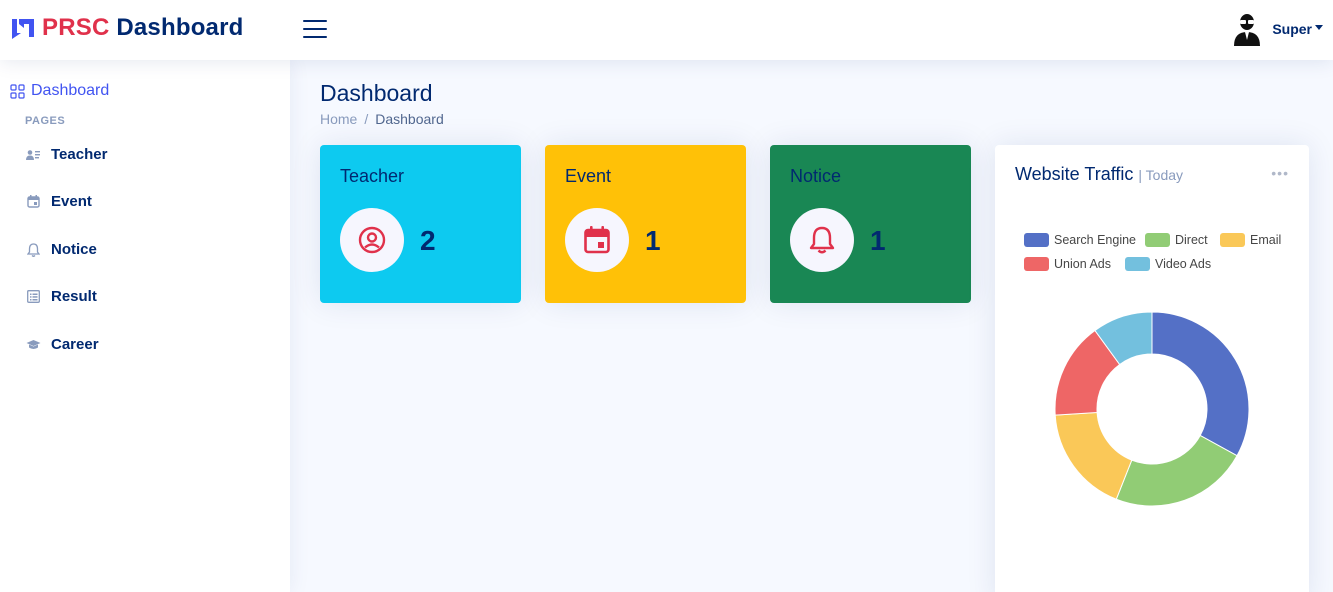 The width and height of the screenshot is (1333, 592). Describe the element at coordinates (45, 121) in the screenshot. I see `sidebar-section-heading: PAGES` at that location.